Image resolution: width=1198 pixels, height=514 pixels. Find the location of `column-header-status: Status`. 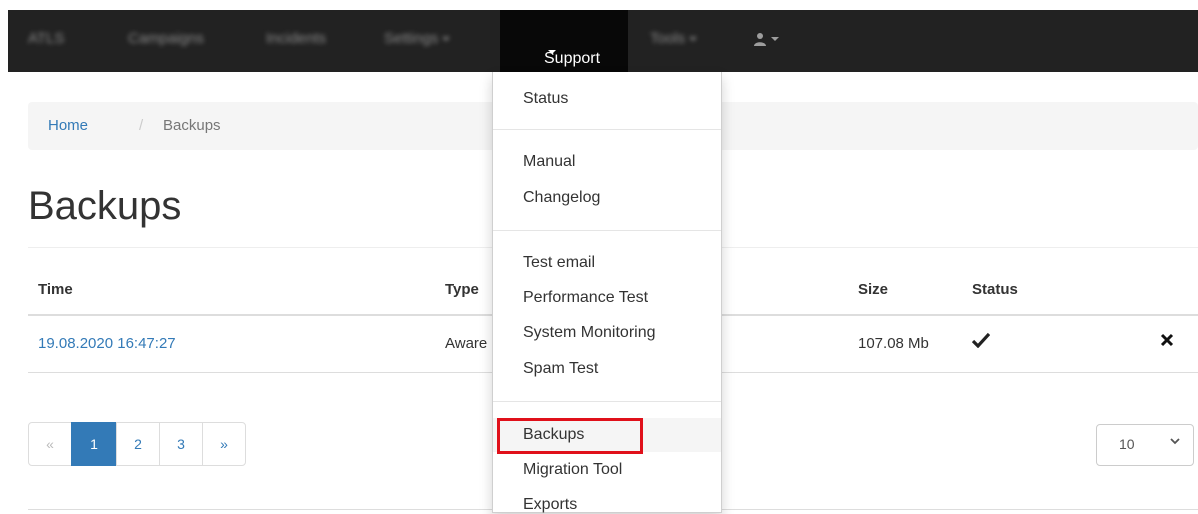

column-header-status: Status is located at coordinates (995, 289).